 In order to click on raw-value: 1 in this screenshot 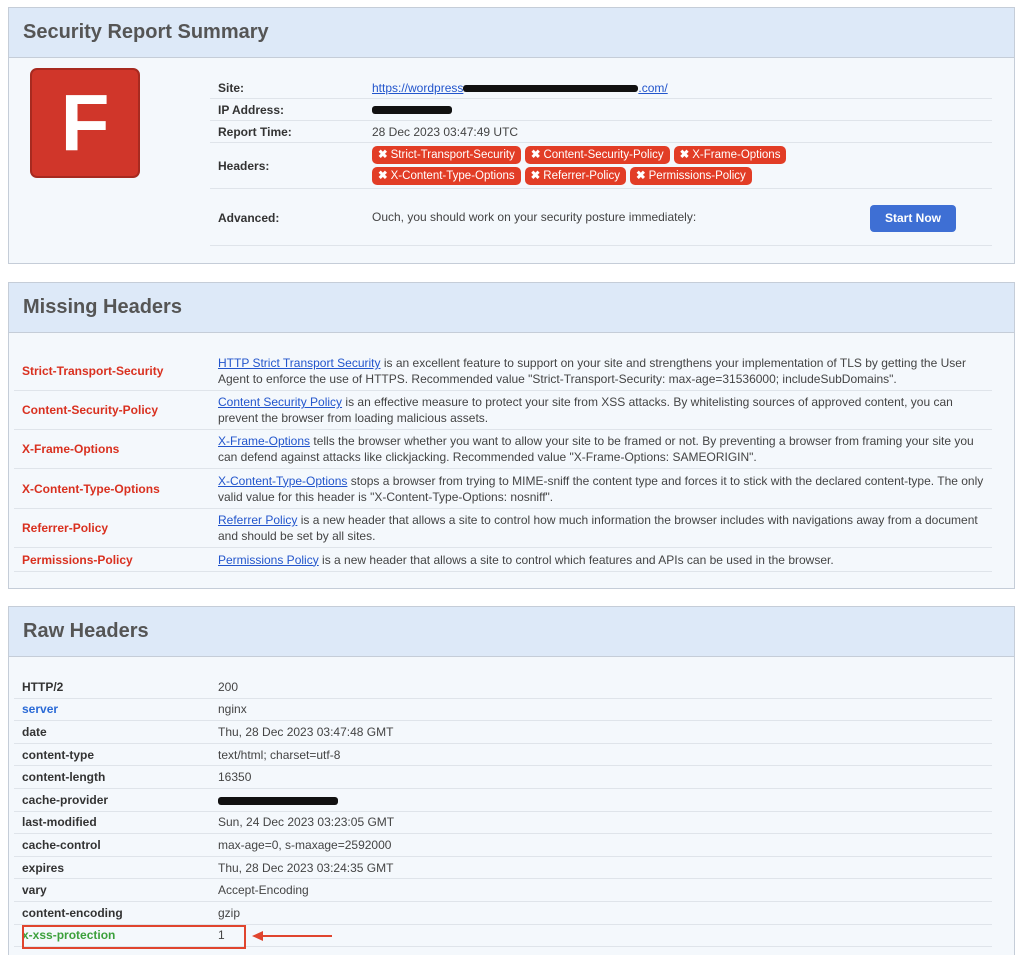, I will do `click(221, 935)`.